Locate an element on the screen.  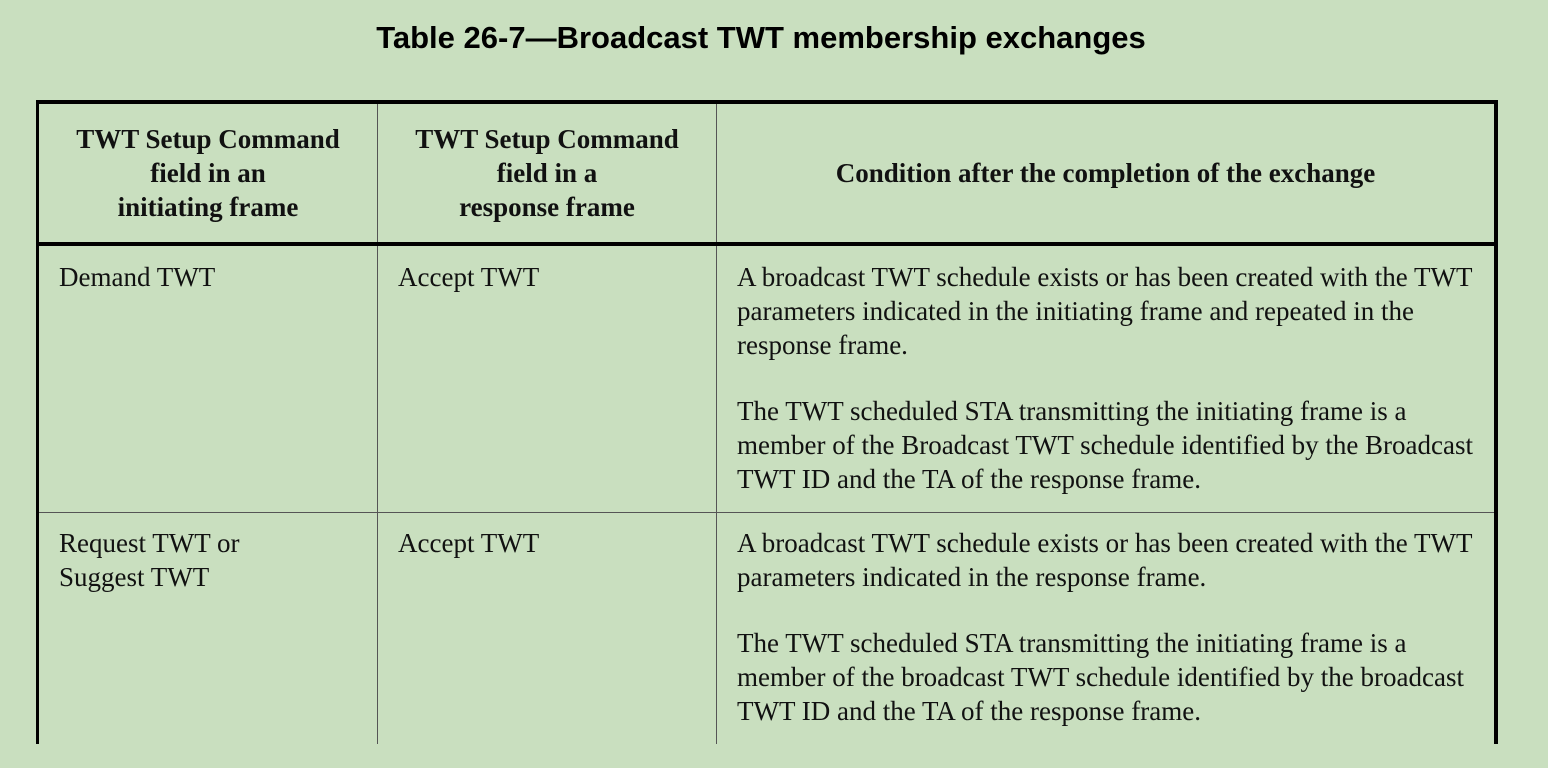
cell-initiating: Demand TWT is located at coordinates (207, 378).